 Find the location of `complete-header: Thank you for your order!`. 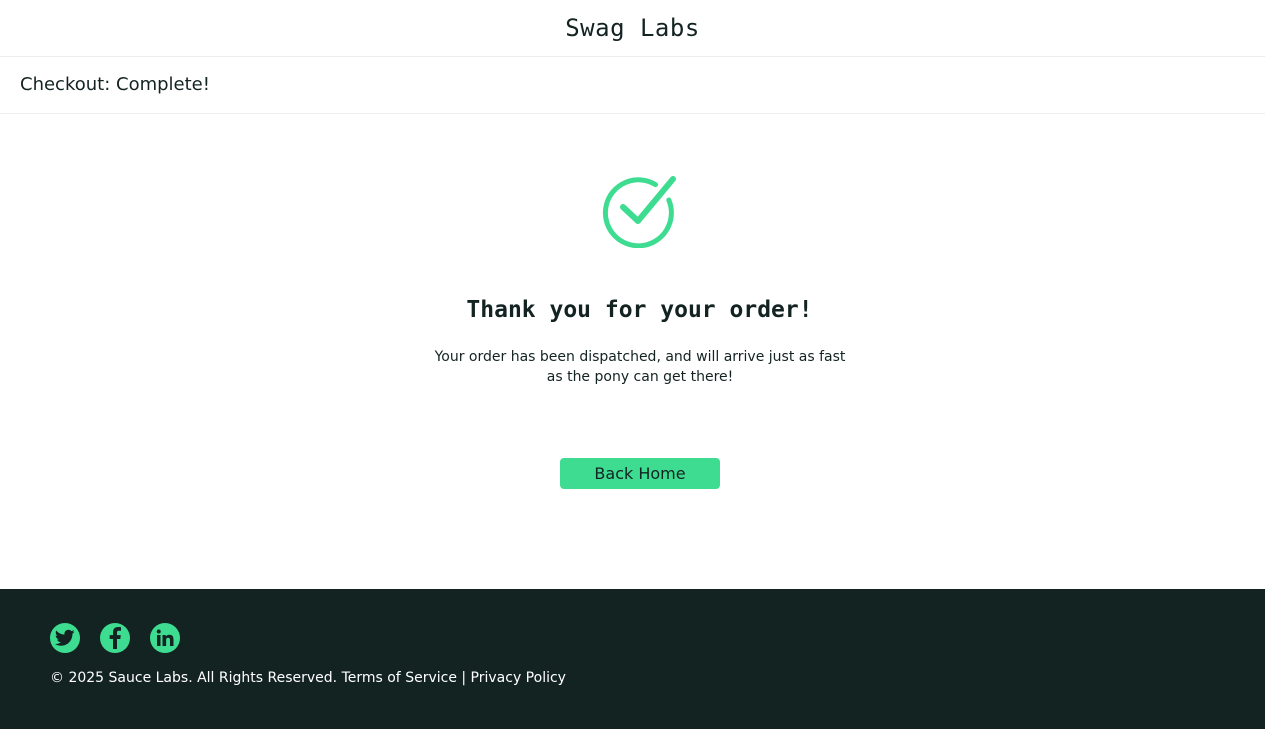

complete-header: Thank you for your order! is located at coordinates (639, 310).